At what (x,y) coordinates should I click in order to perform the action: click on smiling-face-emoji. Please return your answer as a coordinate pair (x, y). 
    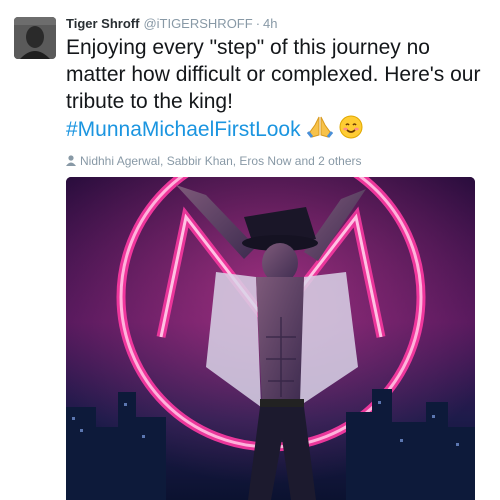
    Looking at the image, I should click on (351, 130).